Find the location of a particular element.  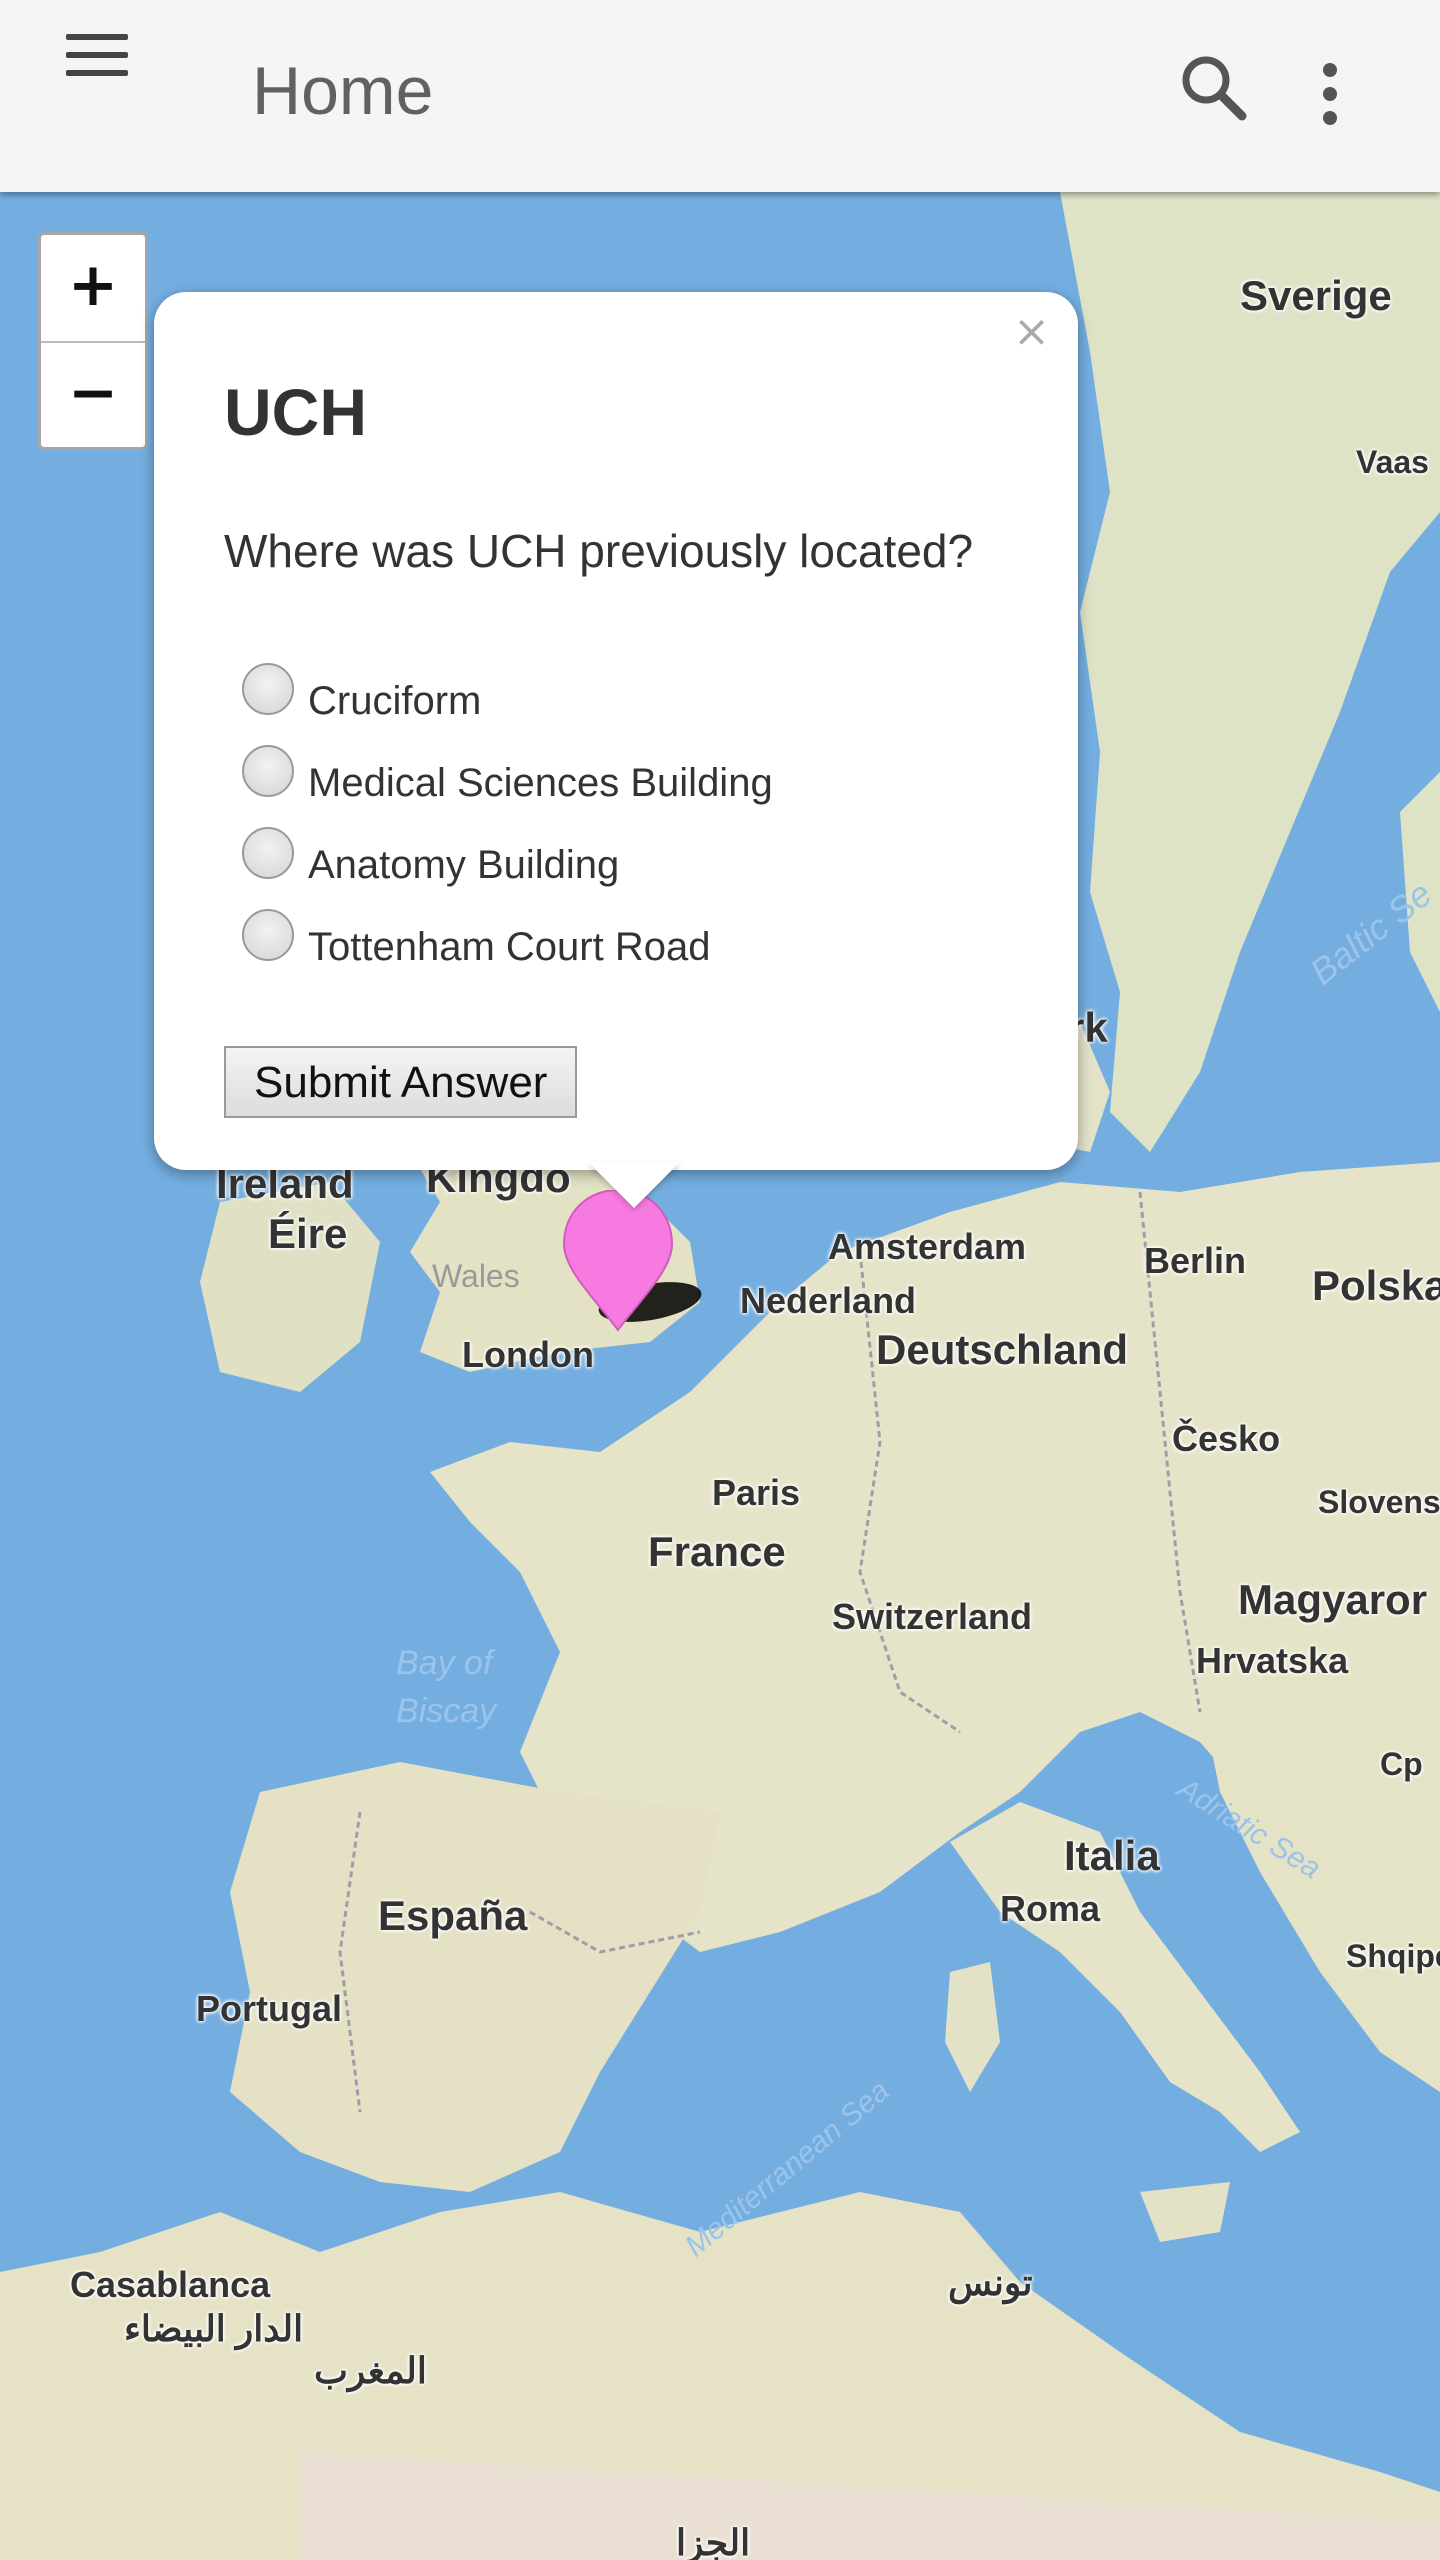

map-label-algeria-ar: الجزا is located at coordinates (713, 2541).